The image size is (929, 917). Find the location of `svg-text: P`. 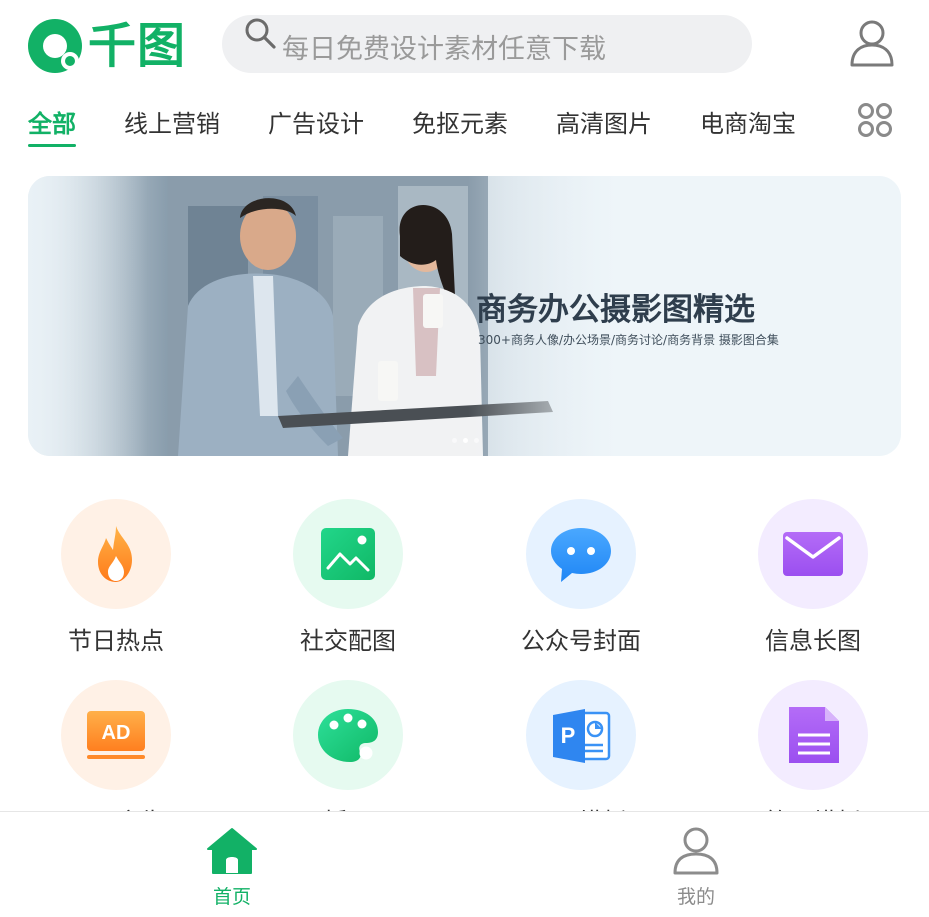

svg-text: P is located at coordinates (568, 735).